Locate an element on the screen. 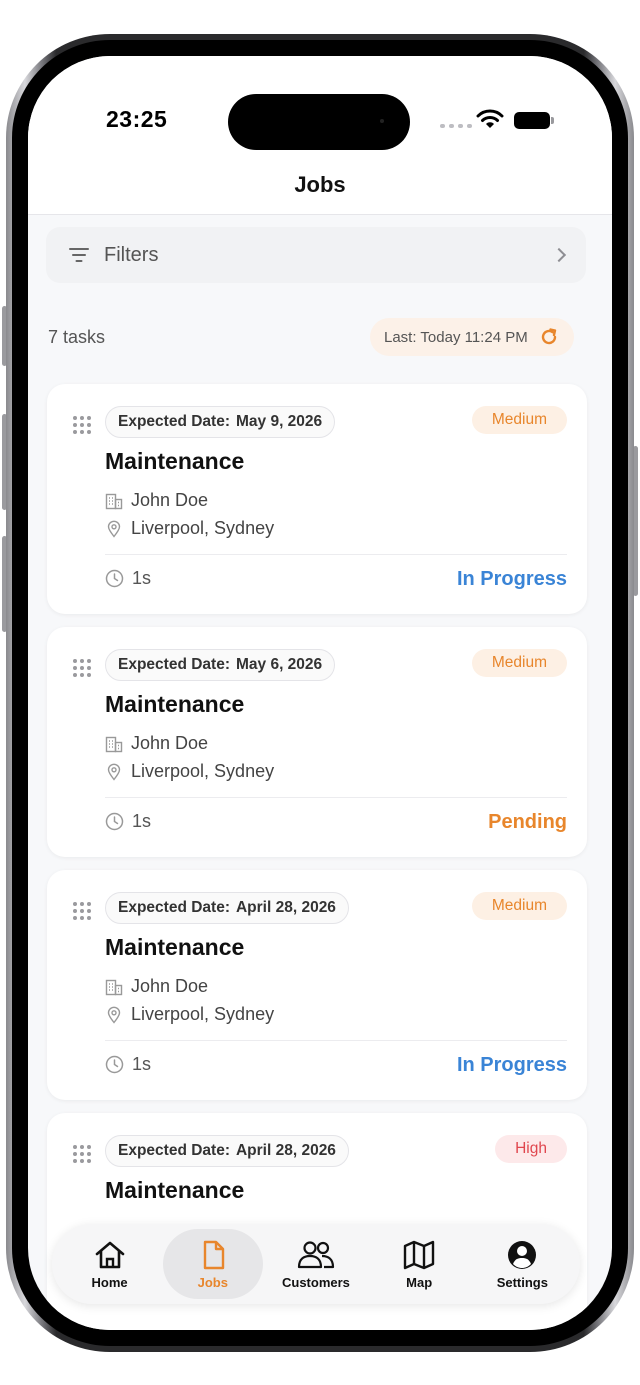  refresh-button: Last: Today 11:24 PM is located at coordinates (472, 337).